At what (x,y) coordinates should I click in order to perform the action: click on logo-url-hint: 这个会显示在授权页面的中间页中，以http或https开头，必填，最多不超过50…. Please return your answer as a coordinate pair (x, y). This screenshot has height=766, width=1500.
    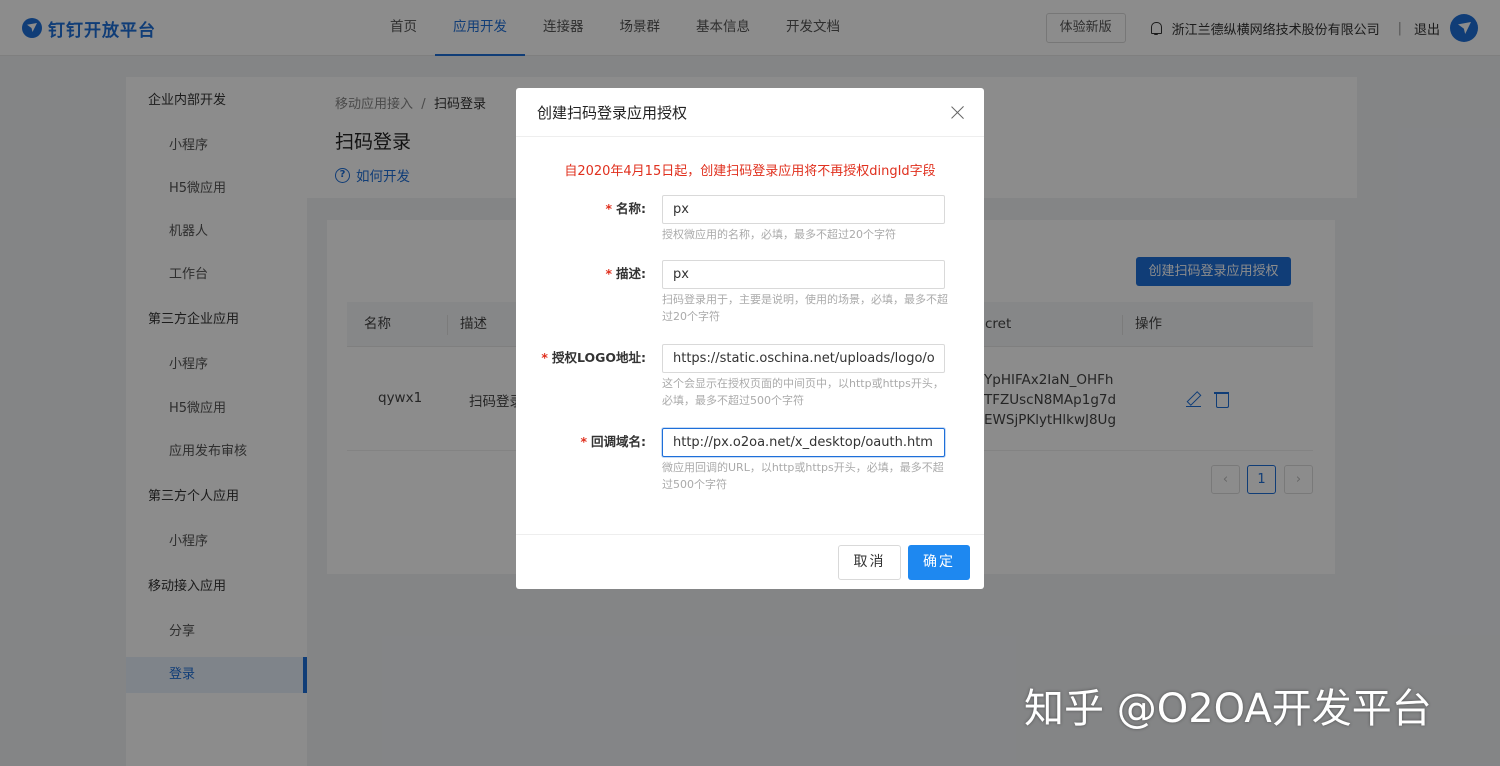
    Looking at the image, I should click on (803, 392).